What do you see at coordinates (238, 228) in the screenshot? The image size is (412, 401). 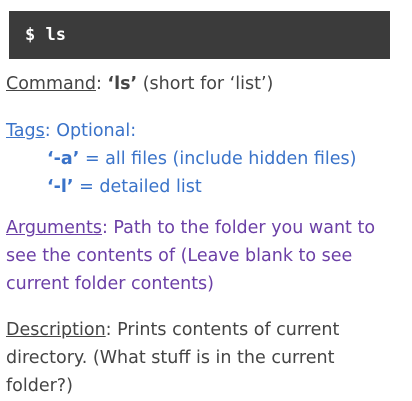 I see `arguments-text-1: : Path to the folder you want to` at bounding box center [238, 228].